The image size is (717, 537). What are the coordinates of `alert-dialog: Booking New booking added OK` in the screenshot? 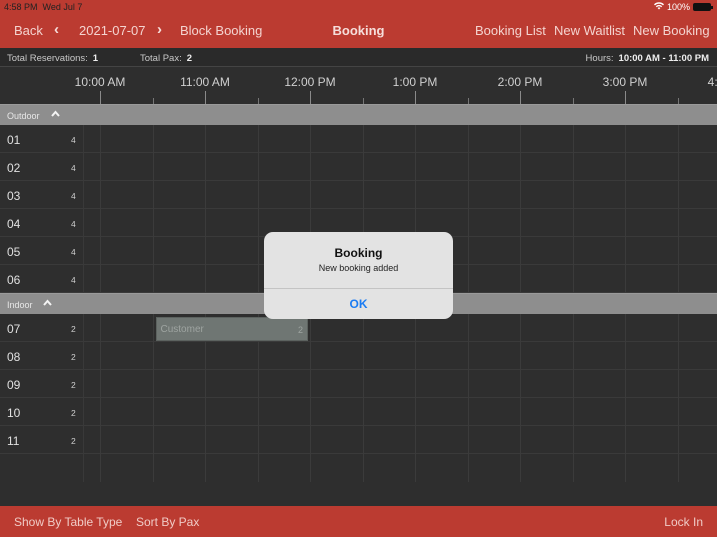 It's located at (358, 275).